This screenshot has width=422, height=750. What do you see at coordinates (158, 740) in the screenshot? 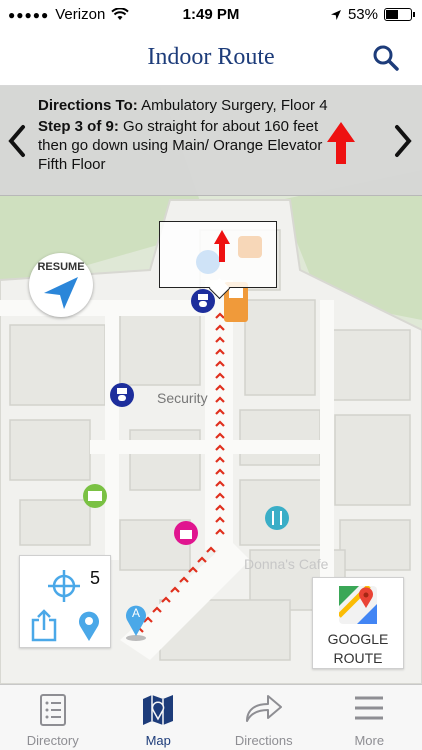
I see `tab-map-label: Map` at bounding box center [158, 740].